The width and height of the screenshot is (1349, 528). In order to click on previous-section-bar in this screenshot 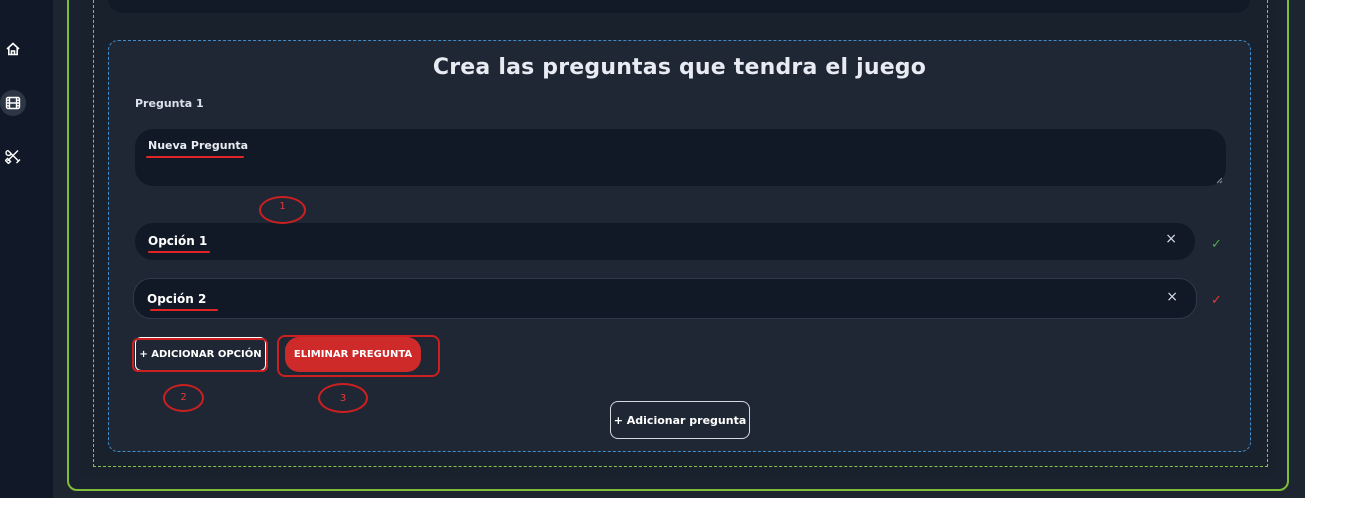, I will do `click(679, 6)`.